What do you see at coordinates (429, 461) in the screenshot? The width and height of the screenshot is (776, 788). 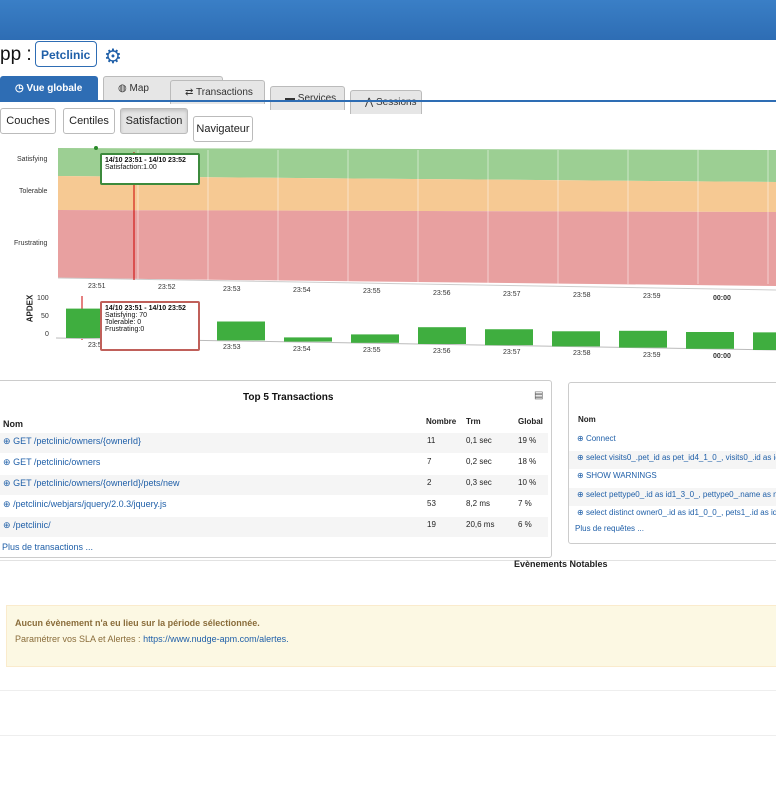 I see `cell-count: 7` at bounding box center [429, 461].